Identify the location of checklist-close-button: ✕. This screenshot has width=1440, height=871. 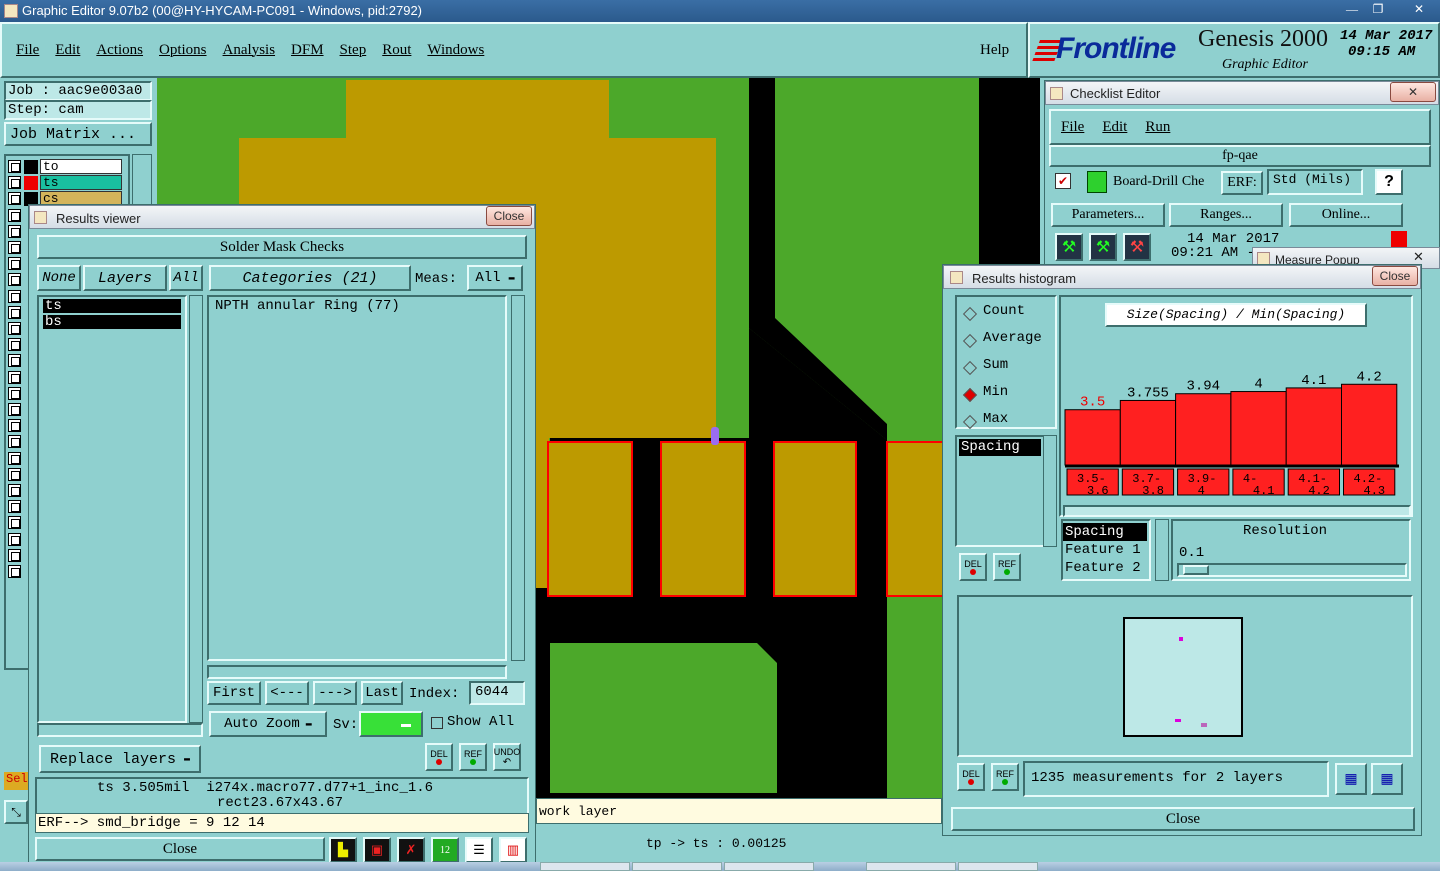
(1413, 92).